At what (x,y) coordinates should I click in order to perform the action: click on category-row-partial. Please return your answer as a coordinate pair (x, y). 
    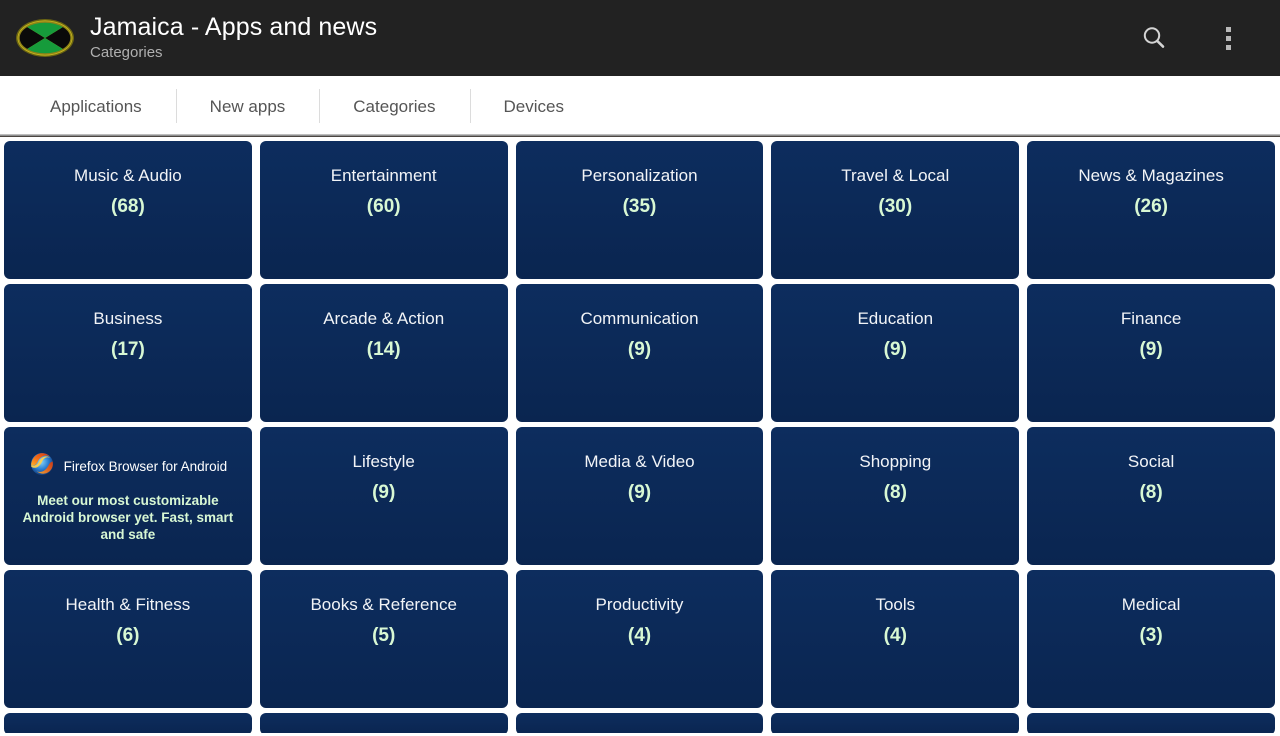
    Looking at the image, I should click on (642, 723).